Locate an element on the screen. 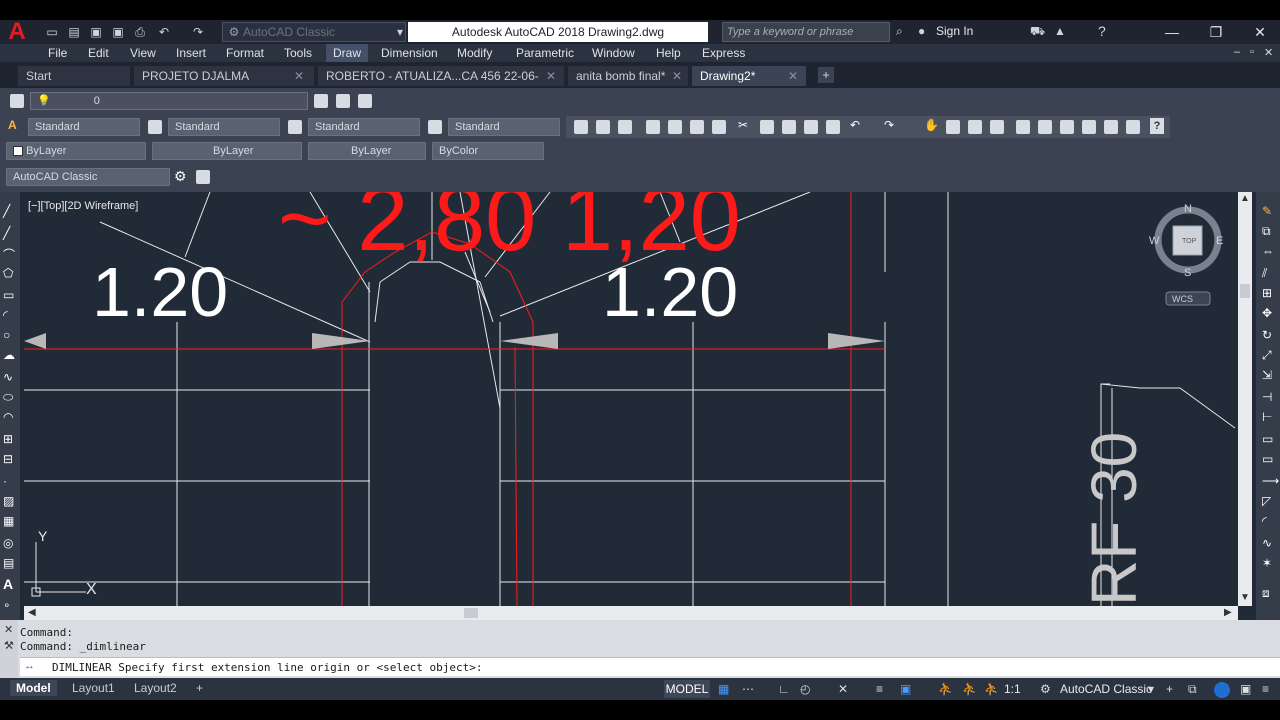 The width and height of the screenshot is (1280, 720). viewport-controls-label: [−][Top][2D Wireframe] is located at coordinates (83, 206).